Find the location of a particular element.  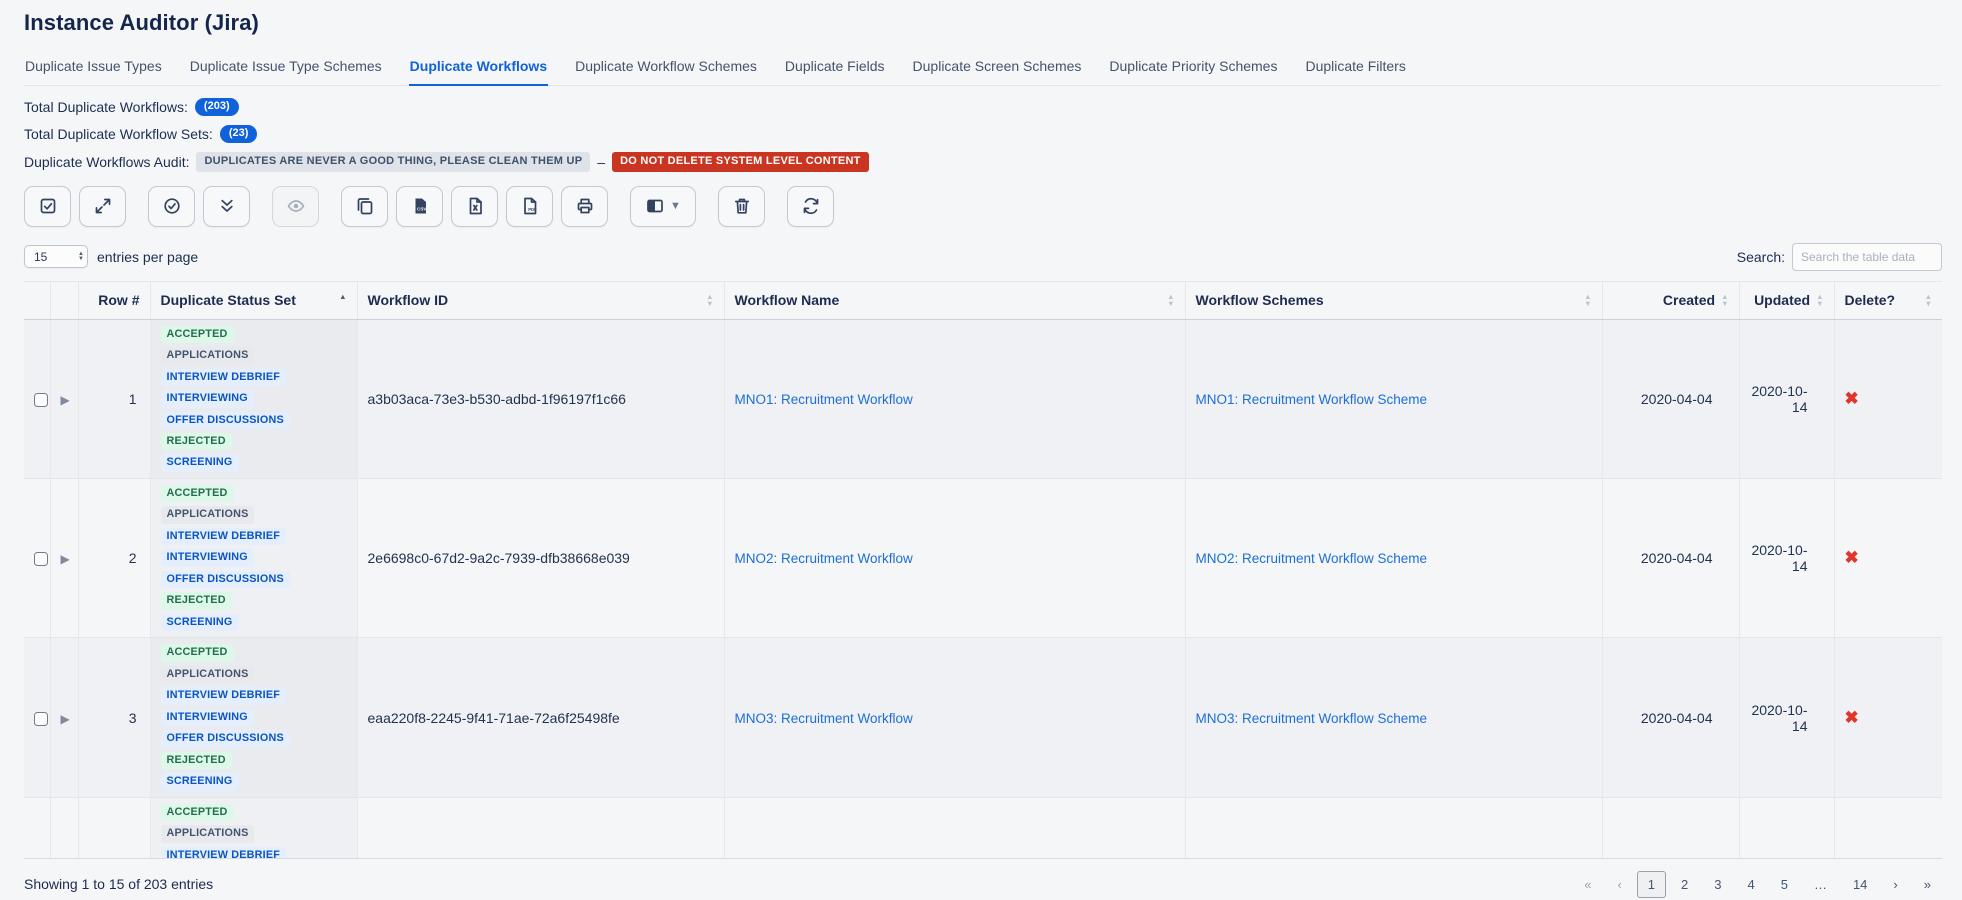

export-pdf-button: PDF is located at coordinates (529, 206).